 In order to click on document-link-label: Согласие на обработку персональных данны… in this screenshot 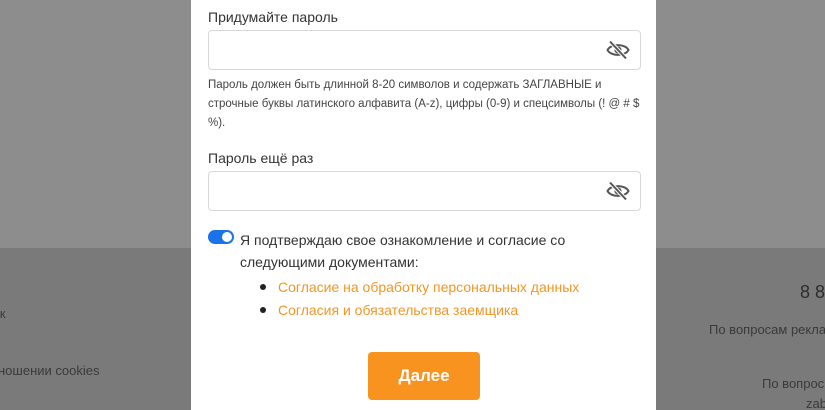, I will do `click(429, 287)`.